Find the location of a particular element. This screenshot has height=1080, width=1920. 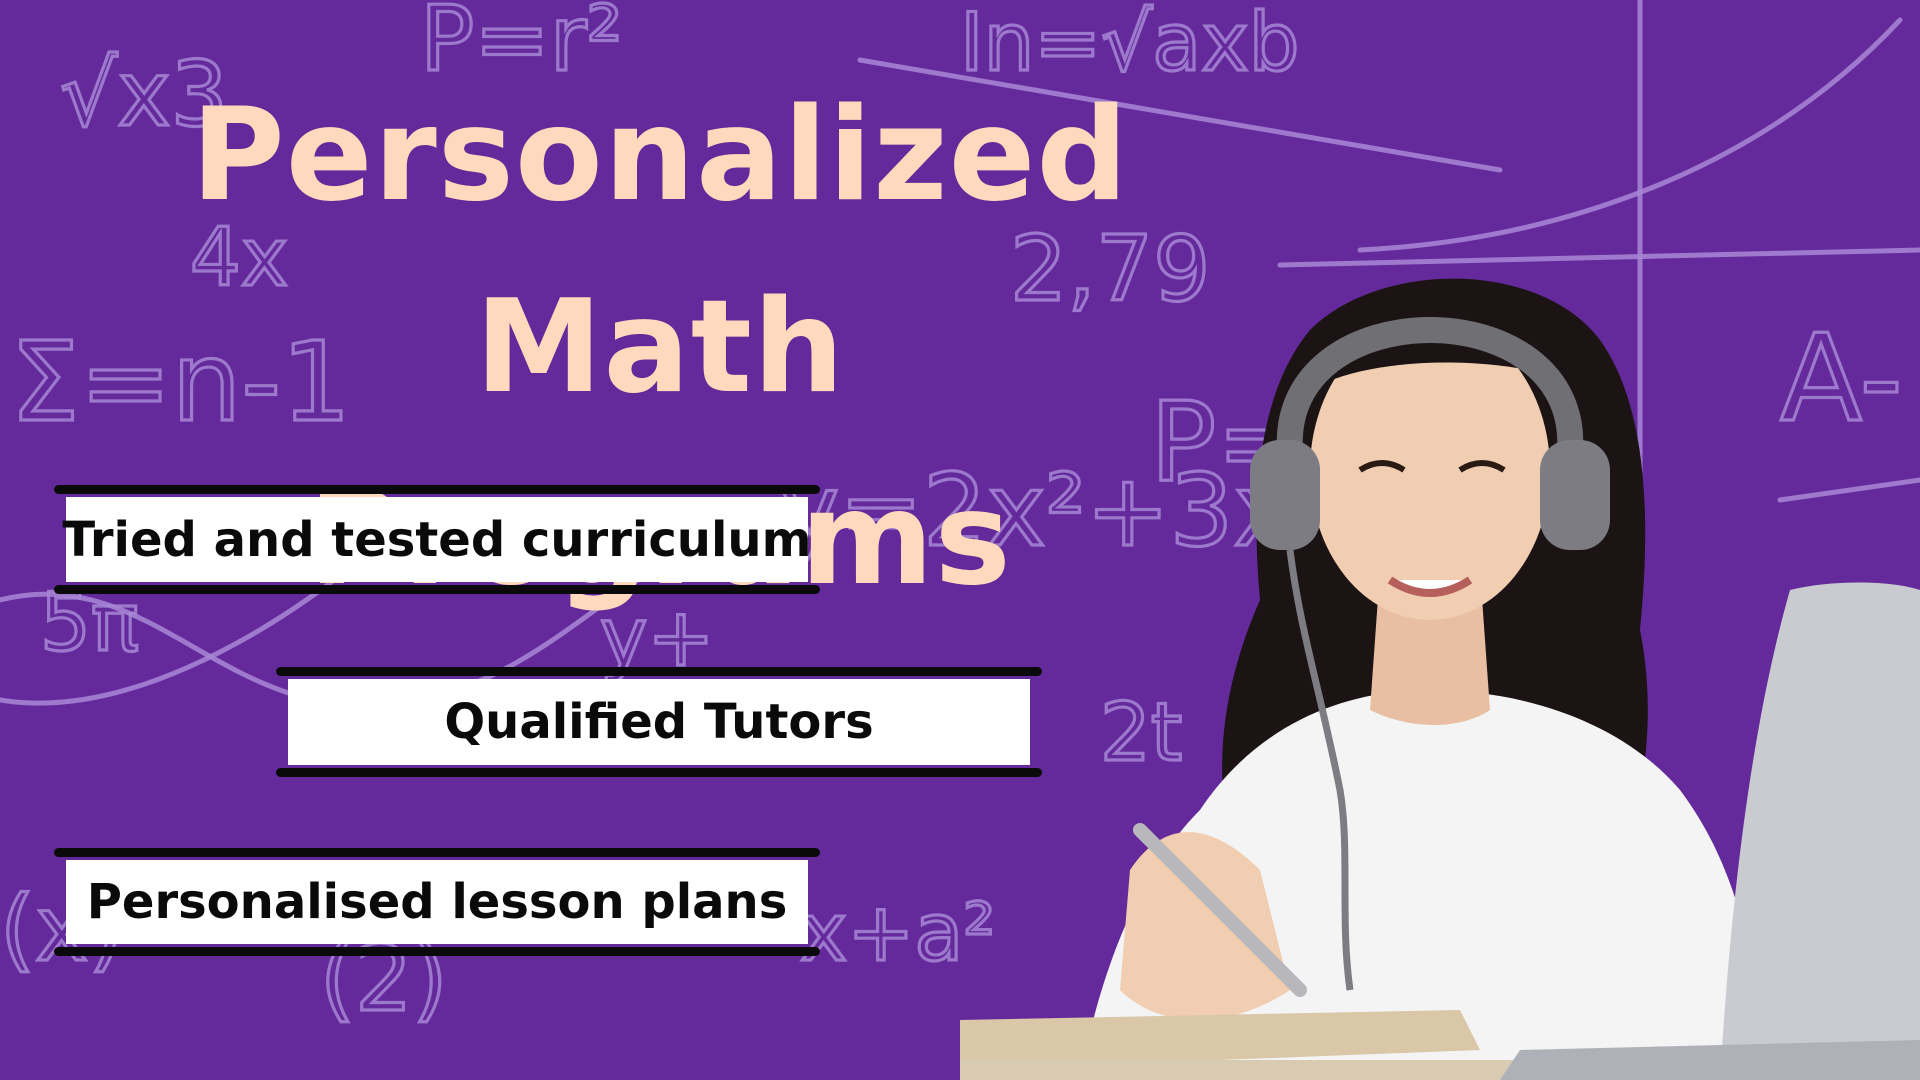

feature-band-curriculum: Tried and tested curriculum is located at coordinates (437, 539).